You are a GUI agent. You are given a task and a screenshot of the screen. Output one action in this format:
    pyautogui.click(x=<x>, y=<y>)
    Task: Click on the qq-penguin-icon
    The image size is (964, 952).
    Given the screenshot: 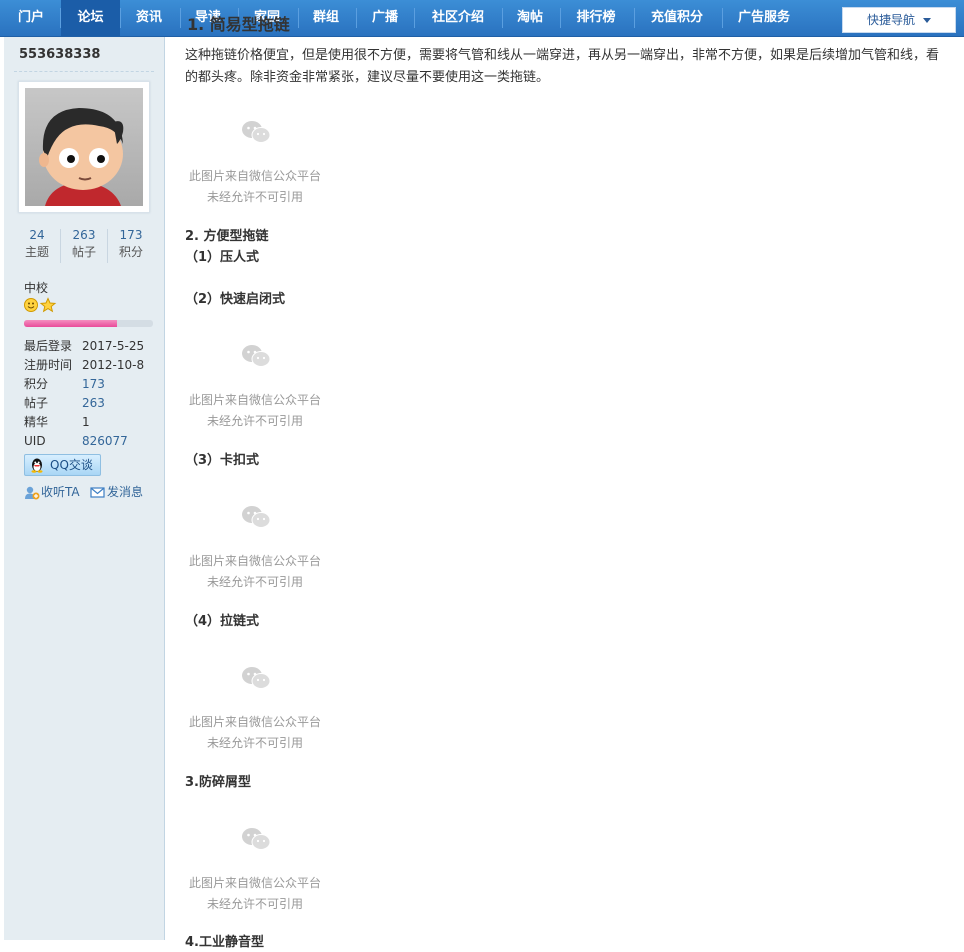 What is the action you would take?
    pyautogui.click(x=37, y=465)
    